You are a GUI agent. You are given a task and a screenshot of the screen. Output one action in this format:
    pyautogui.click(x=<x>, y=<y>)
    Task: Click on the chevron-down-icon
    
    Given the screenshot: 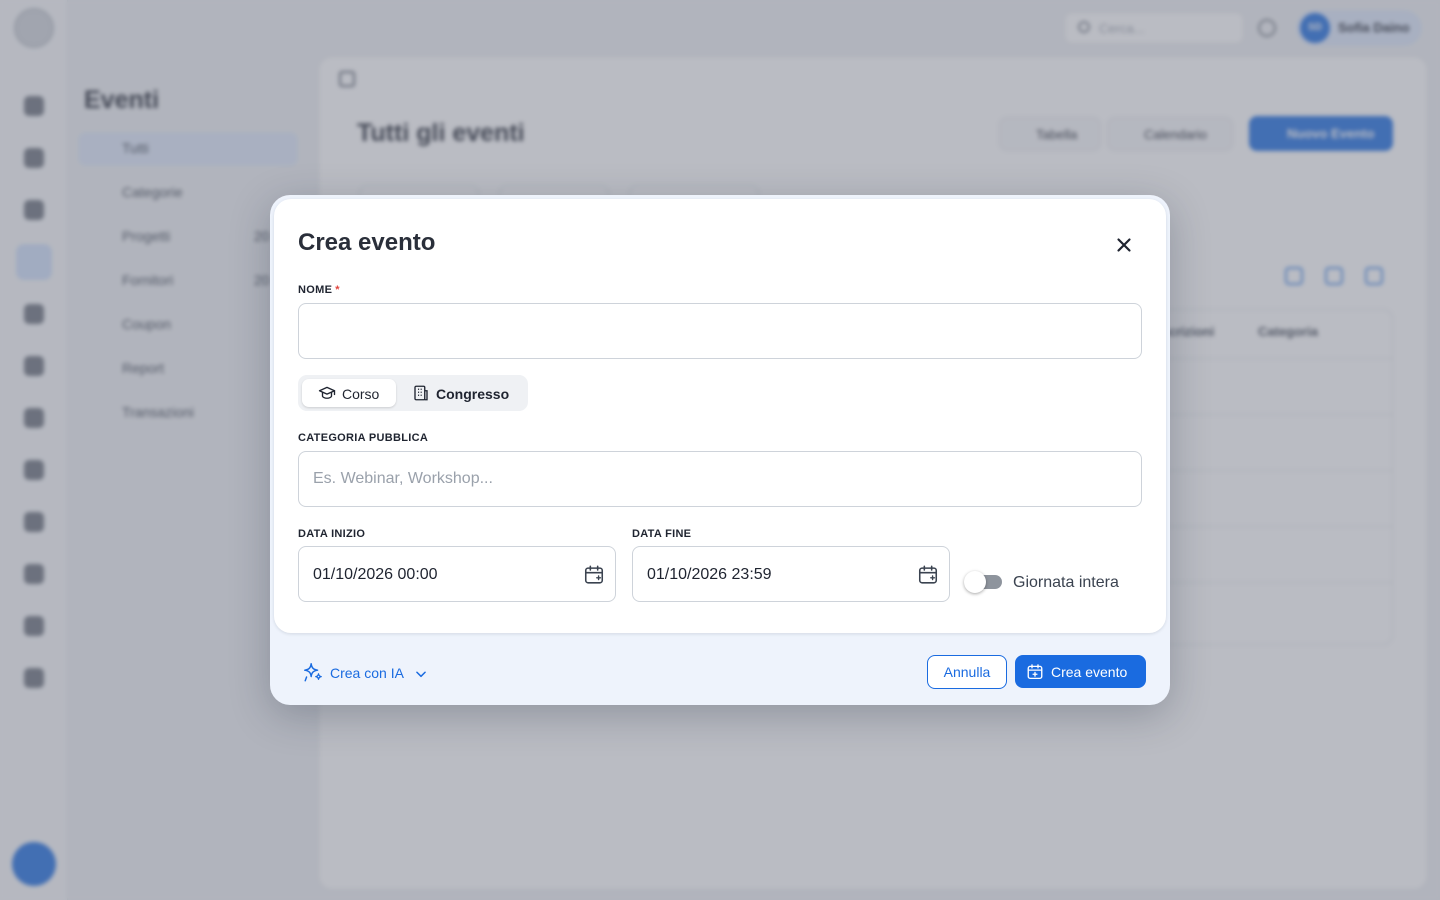 What is the action you would take?
    pyautogui.click(x=421, y=674)
    